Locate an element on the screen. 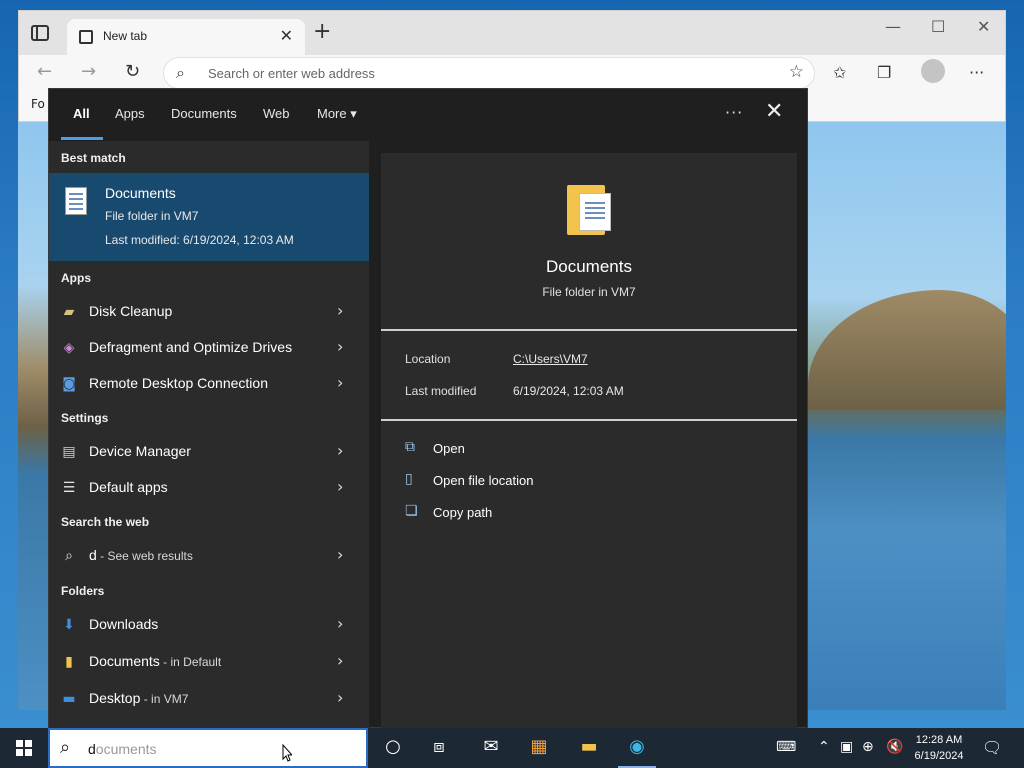 This screenshot has height=768, width=1024. list-item-label: Desktop - in VM7 is located at coordinates (138, 698).